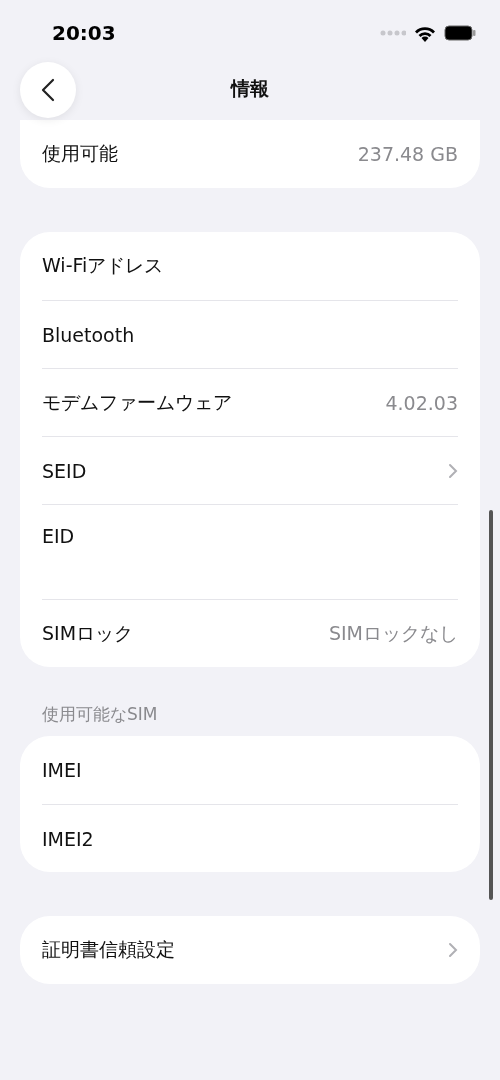 This screenshot has width=500, height=1080. Describe the element at coordinates (48, 90) in the screenshot. I see `back-icon` at that location.